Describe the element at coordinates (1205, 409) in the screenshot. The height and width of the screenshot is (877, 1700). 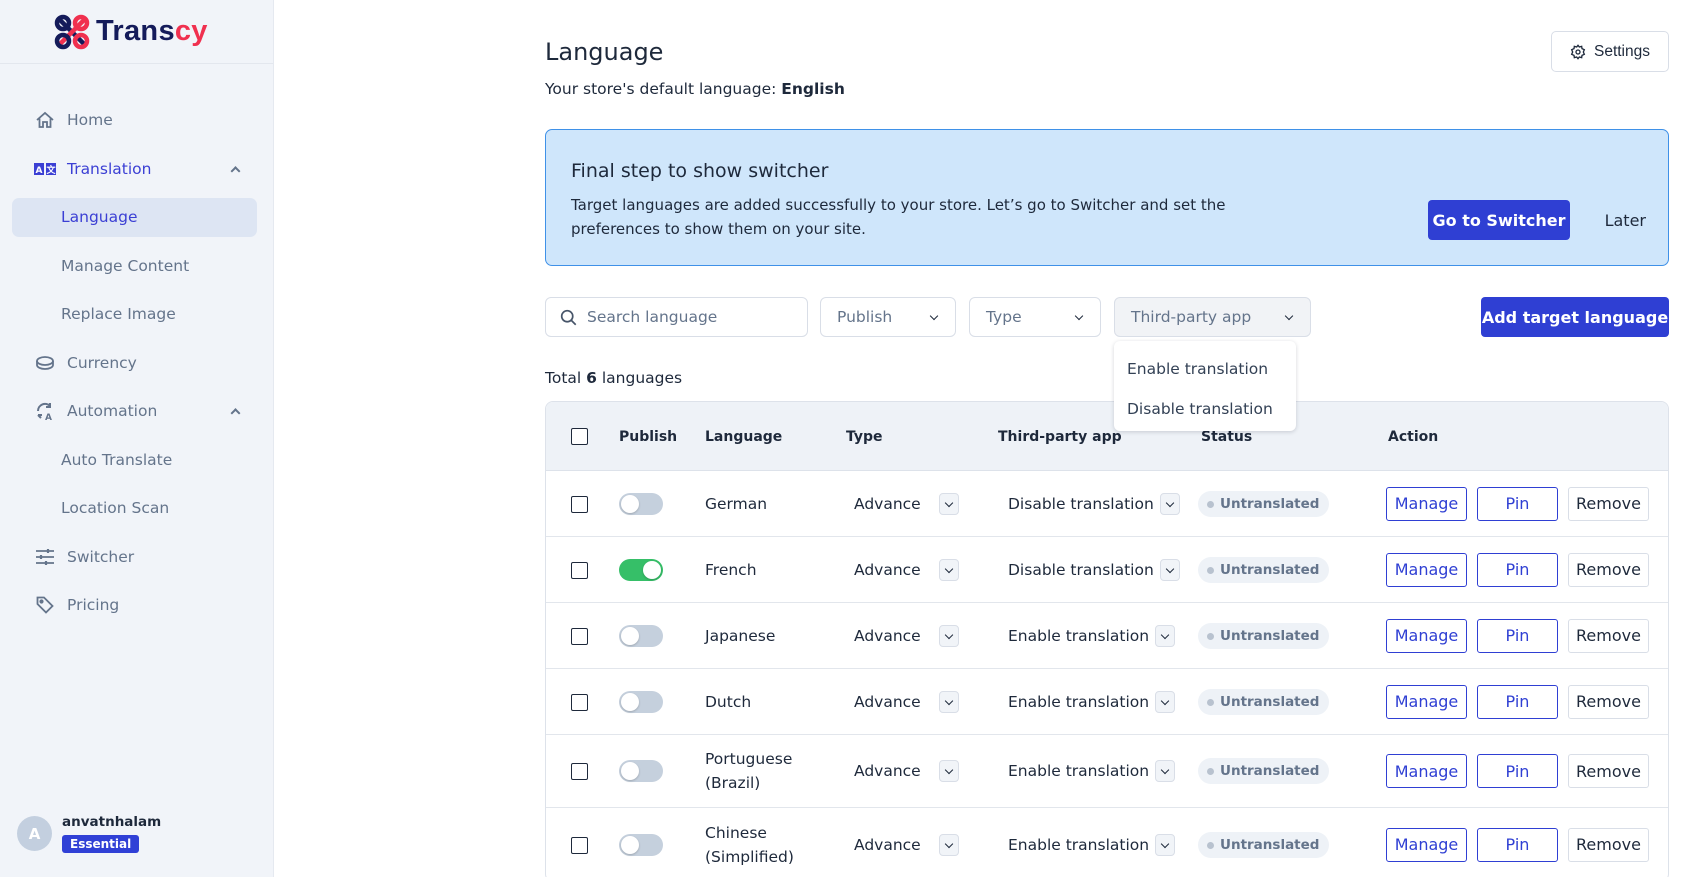
I see `dropdown-option-disable: Disable translation` at that location.